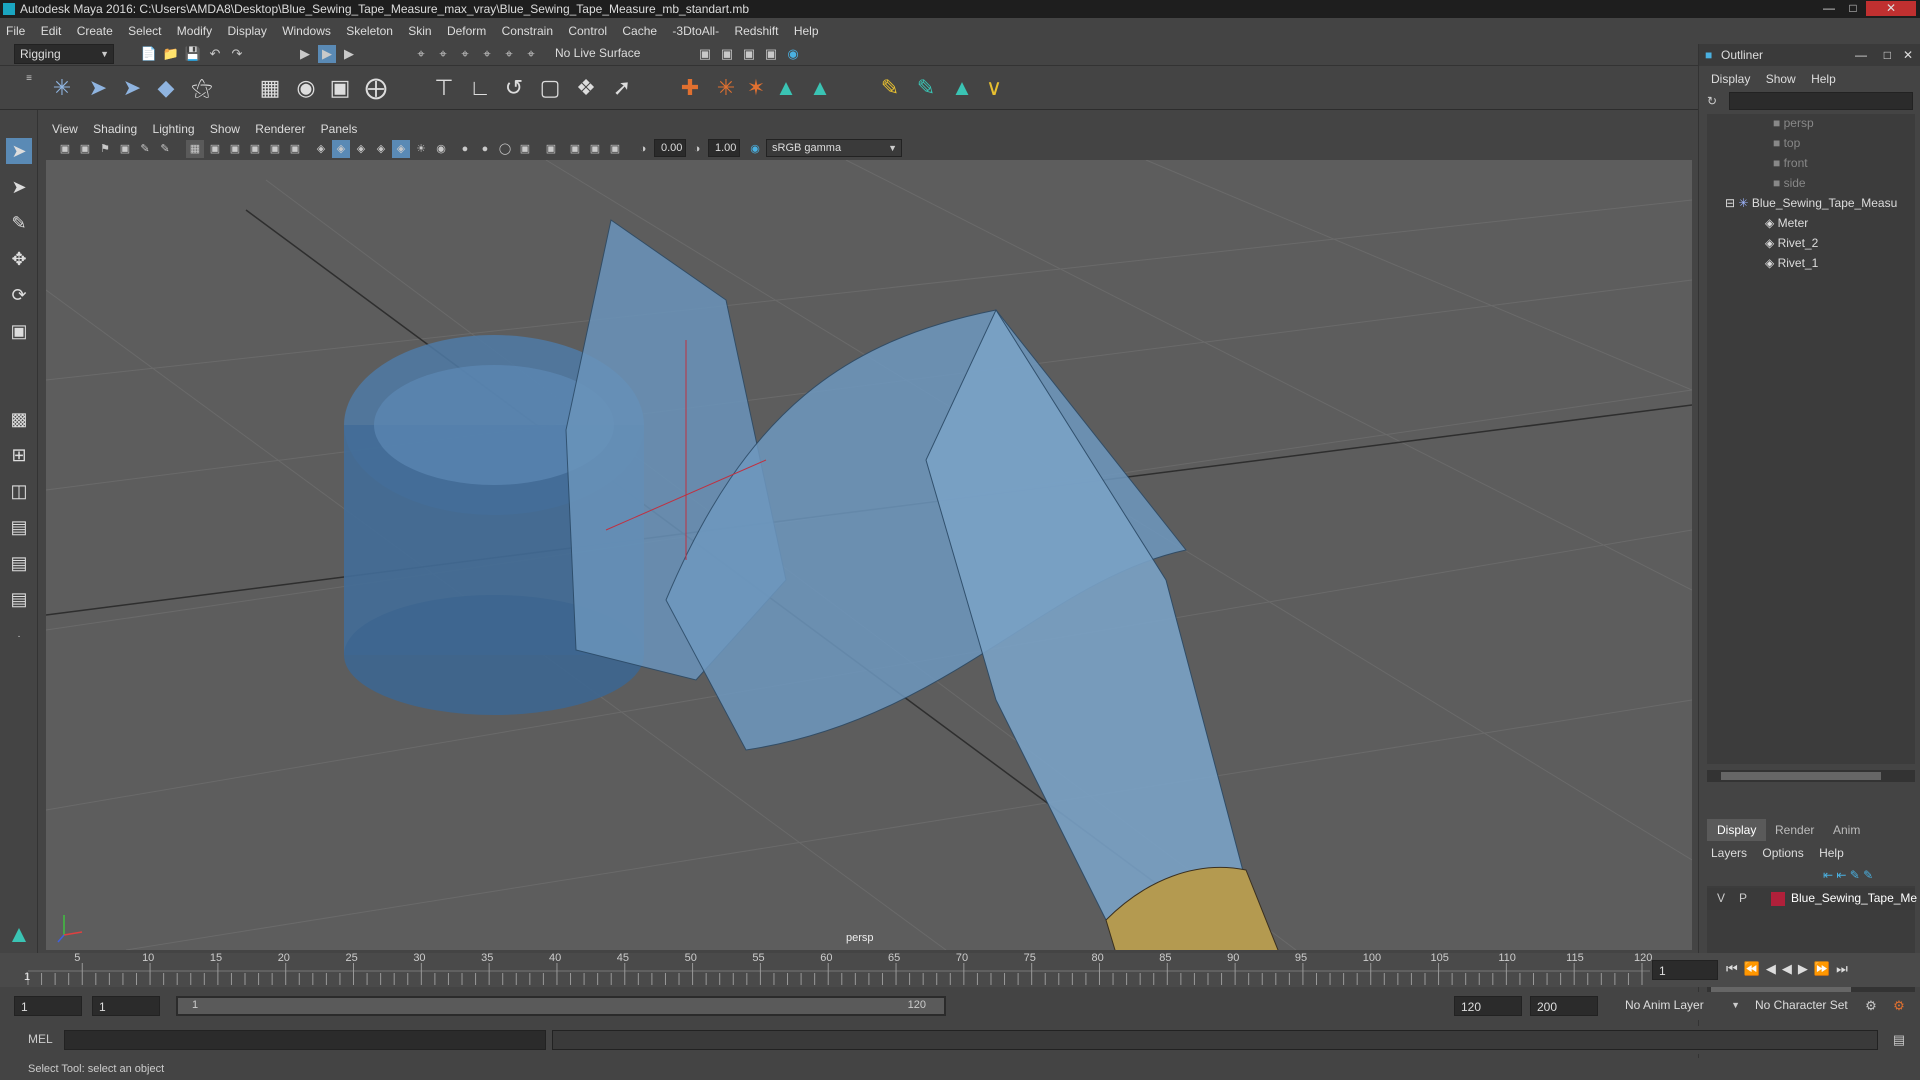 This screenshot has width=1920, height=1080. Describe the element at coordinates (793, 54) in the screenshot. I see `hypershade-icon: ◉` at that location.